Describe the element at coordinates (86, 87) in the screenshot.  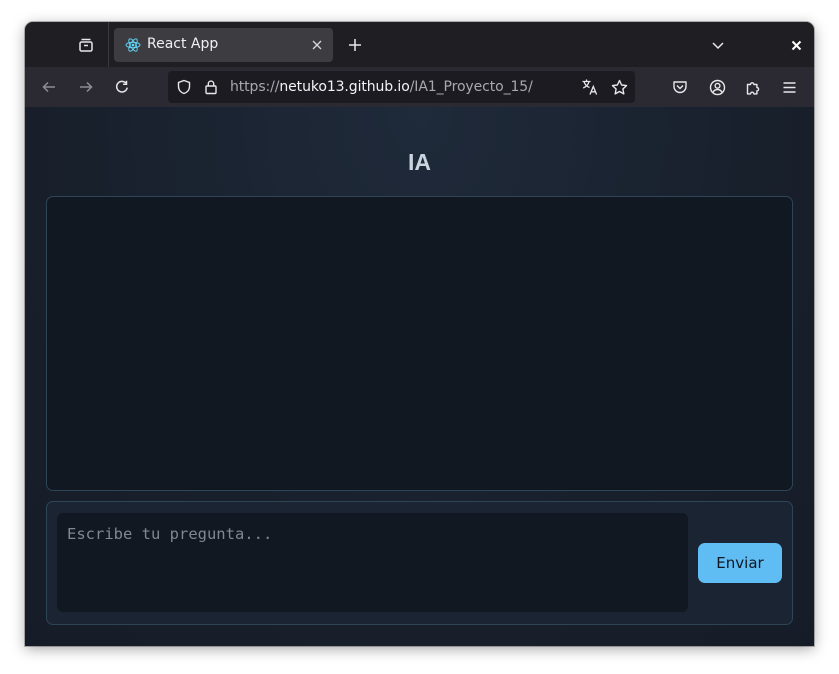
I see `arrow-right-icon` at that location.